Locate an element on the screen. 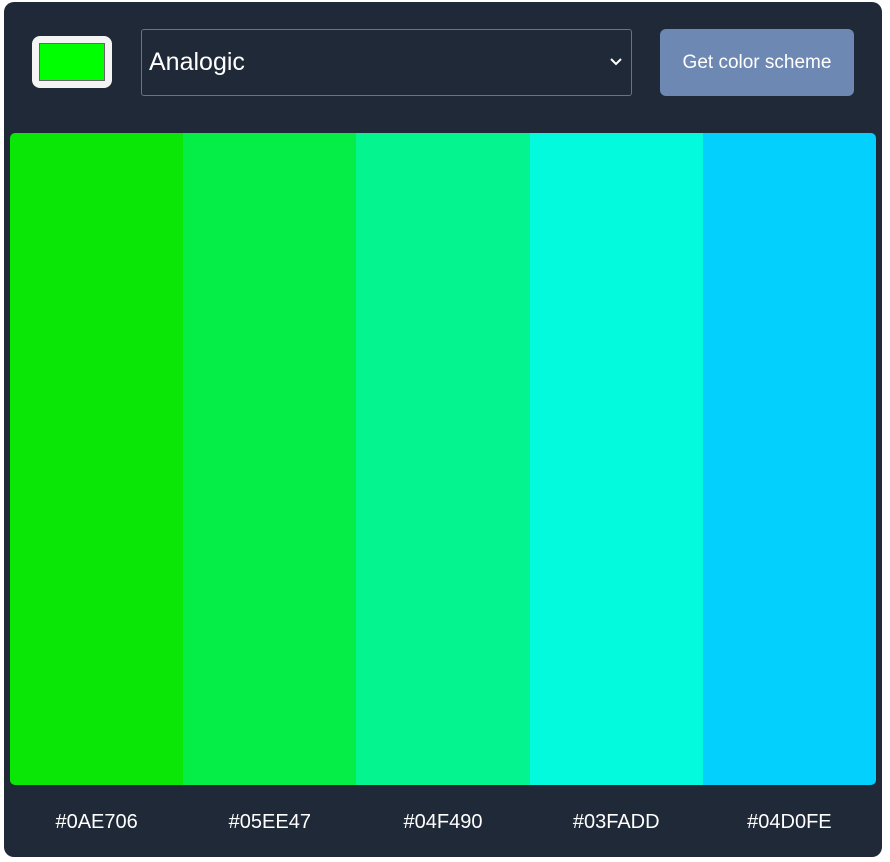 The image size is (890, 862). seed-color-swatch is located at coordinates (72, 62).